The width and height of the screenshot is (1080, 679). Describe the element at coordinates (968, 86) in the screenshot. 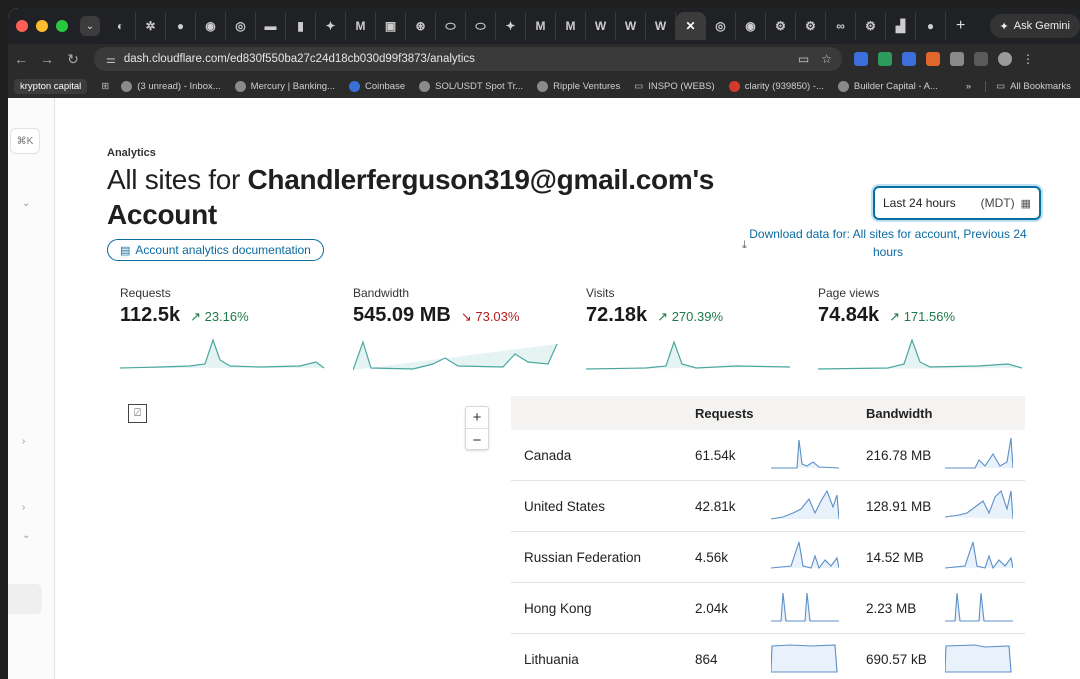

I see `more-bookmarks-button: »` at that location.